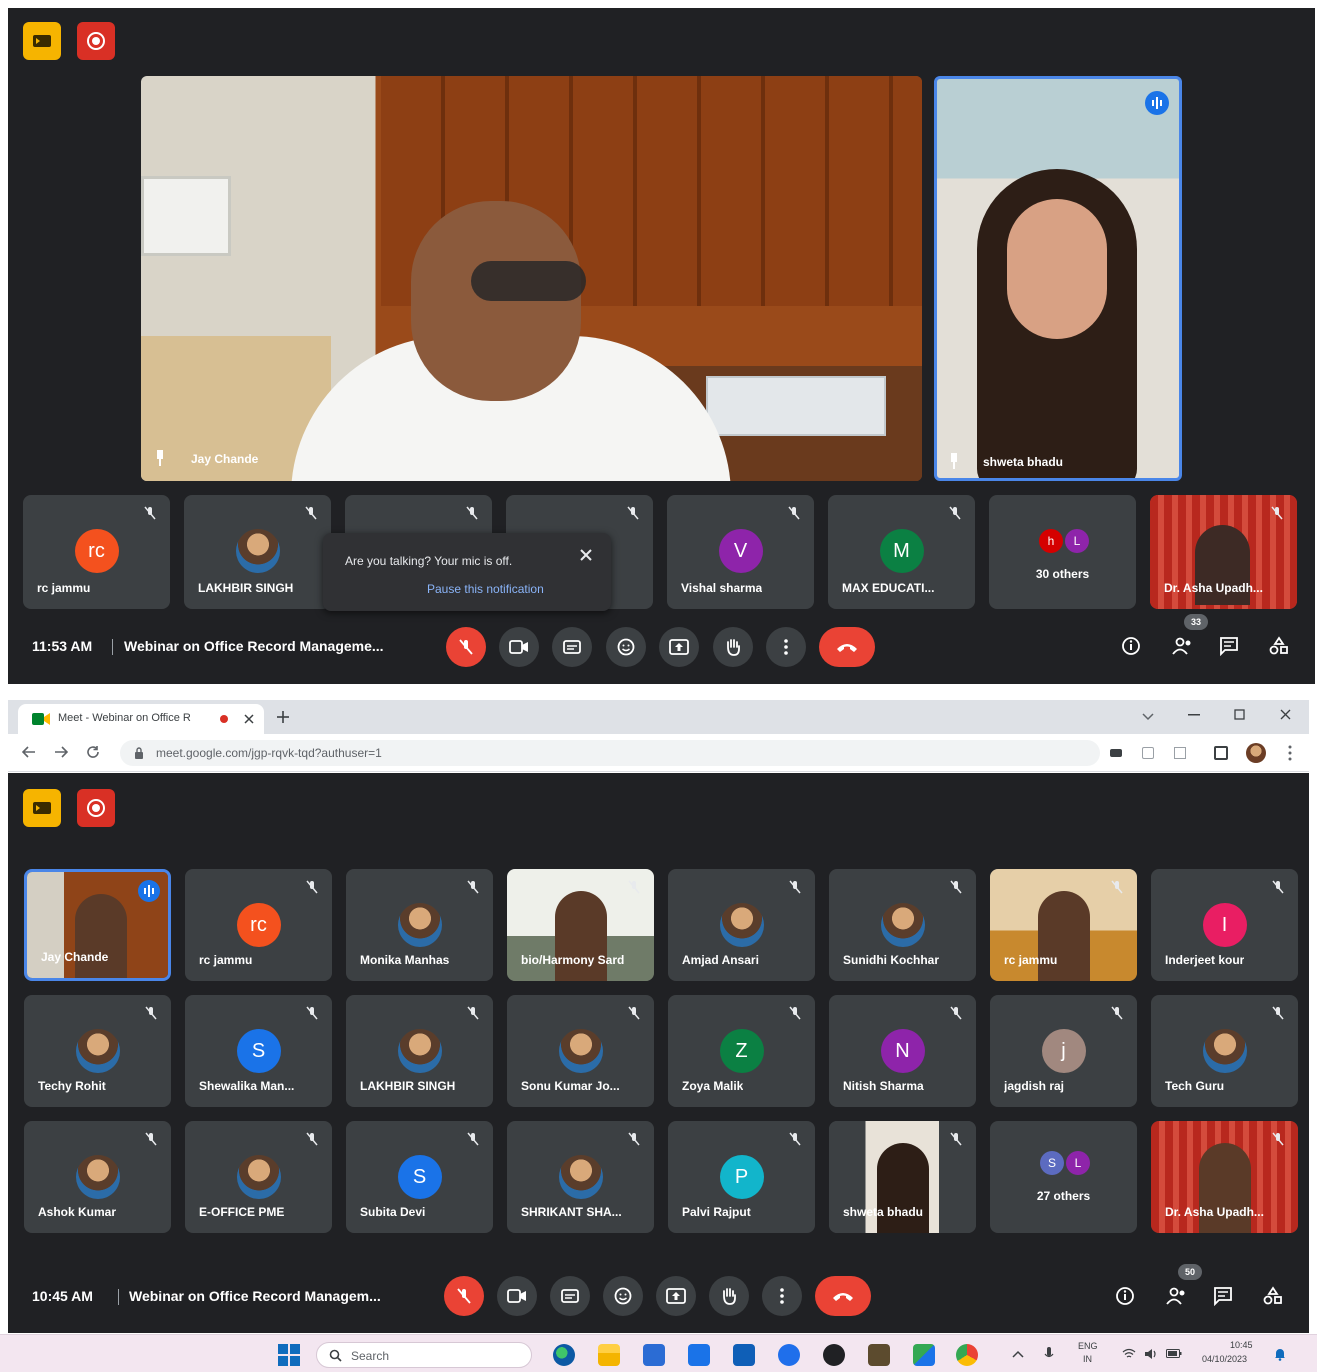 The width and height of the screenshot is (1317, 1372). Describe the element at coordinates (29, 752) in the screenshot. I see `back-icon` at that location.